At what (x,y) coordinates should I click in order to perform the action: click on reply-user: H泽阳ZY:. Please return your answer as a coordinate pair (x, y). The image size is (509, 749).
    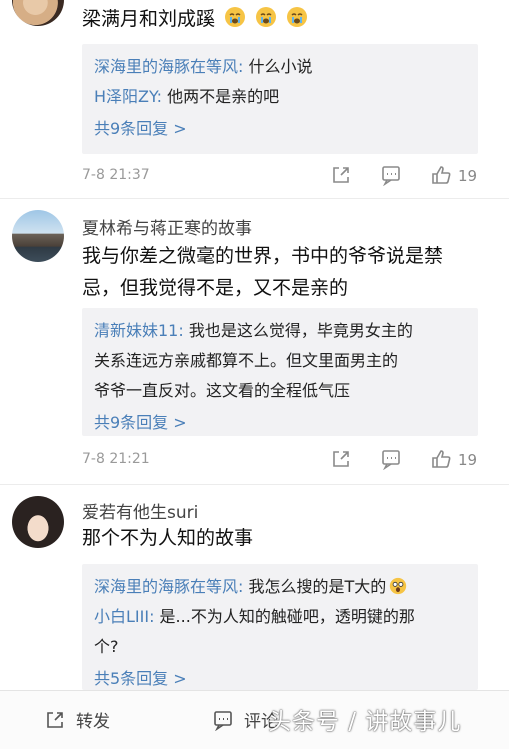
    Looking at the image, I should click on (128, 96).